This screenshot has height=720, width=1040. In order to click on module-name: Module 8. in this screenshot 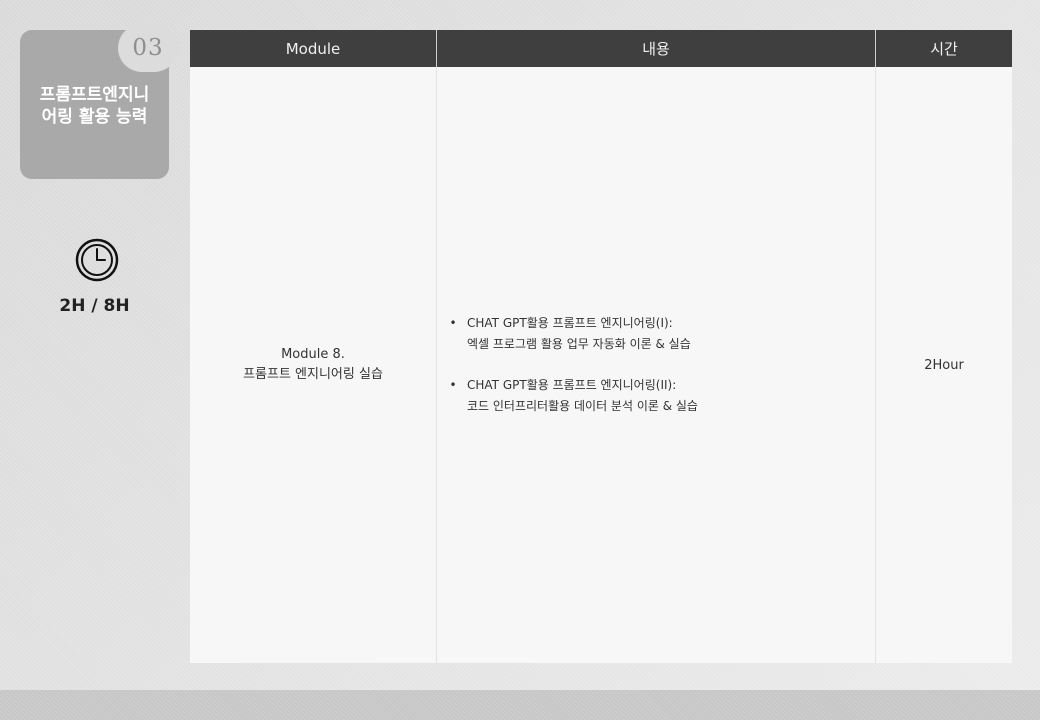, I will do `click(313, 354)`.